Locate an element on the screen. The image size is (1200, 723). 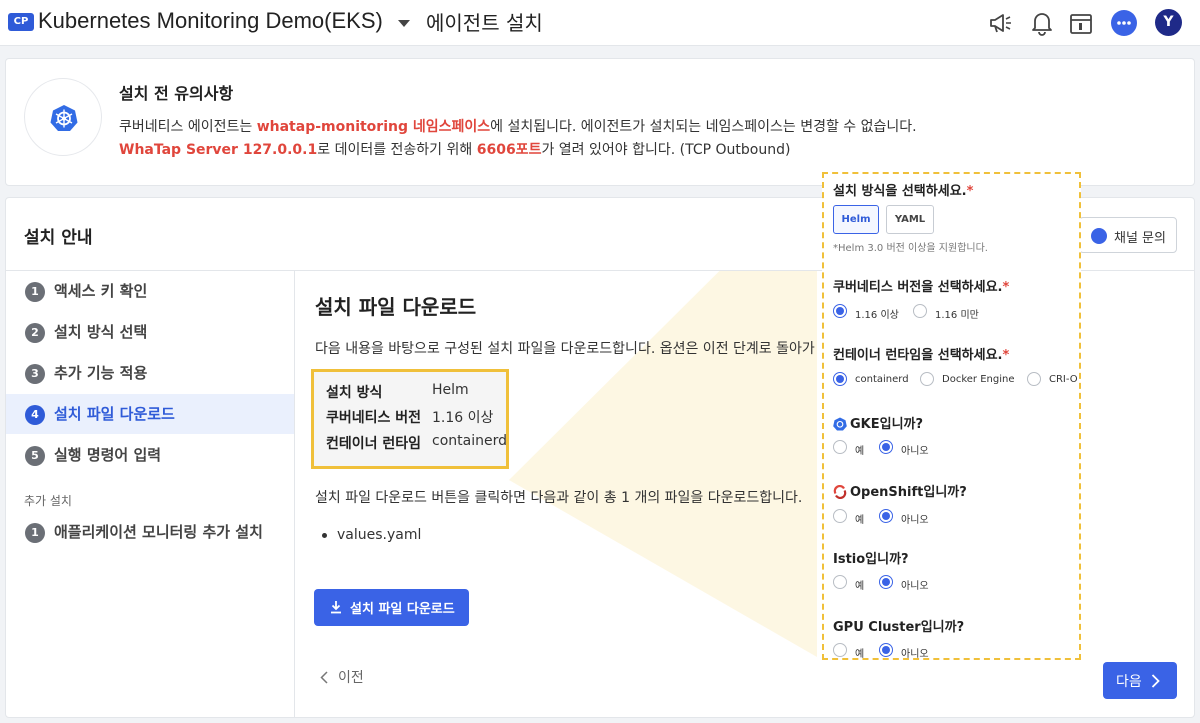
step-label: 실행 명령어 입력 is located at coordinates (108, 455).